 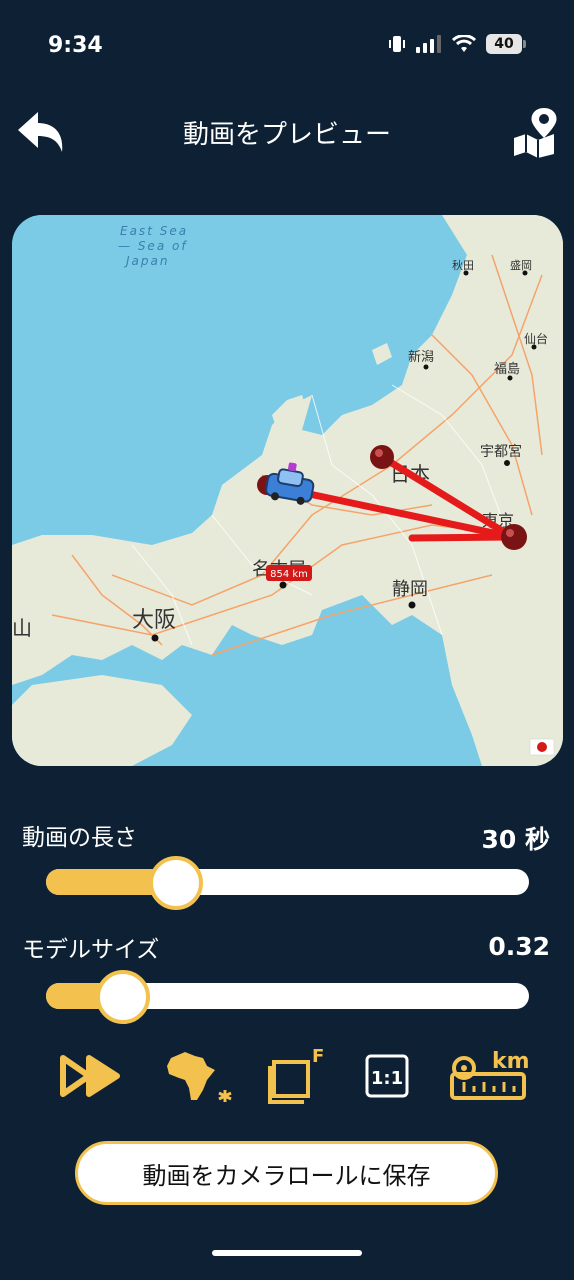 I want to click on aspect-ratio-text: 1:1, so click(x=387, y=1078).